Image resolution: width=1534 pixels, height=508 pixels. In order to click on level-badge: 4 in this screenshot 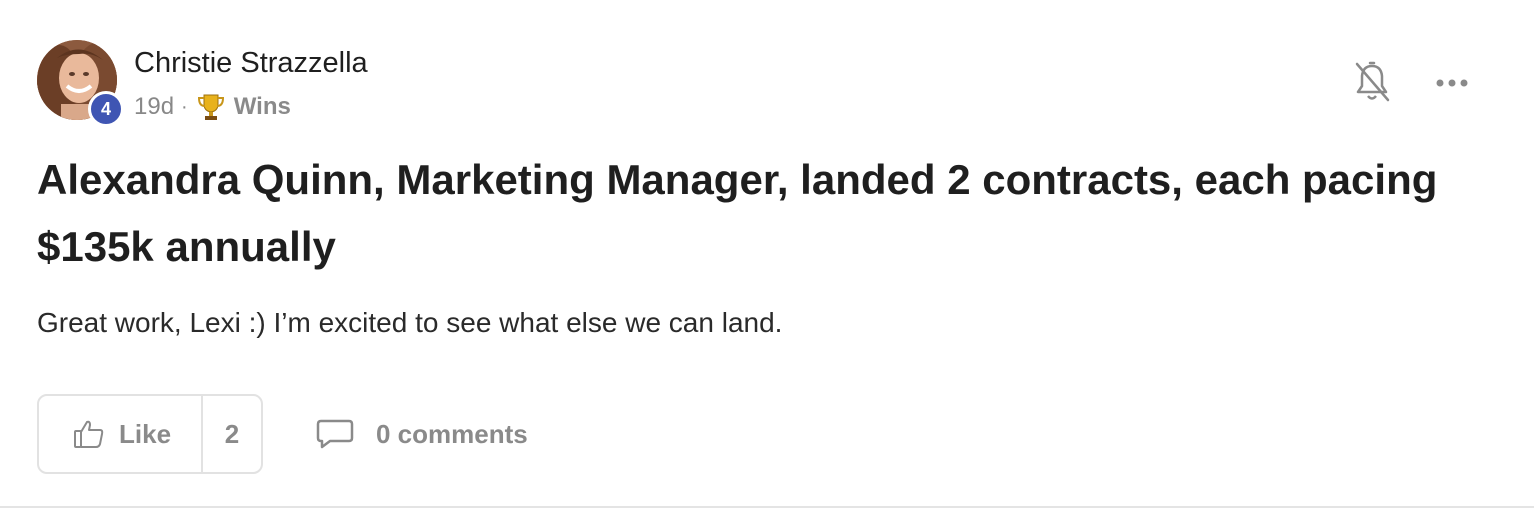, I will do `click(106, 109)`.